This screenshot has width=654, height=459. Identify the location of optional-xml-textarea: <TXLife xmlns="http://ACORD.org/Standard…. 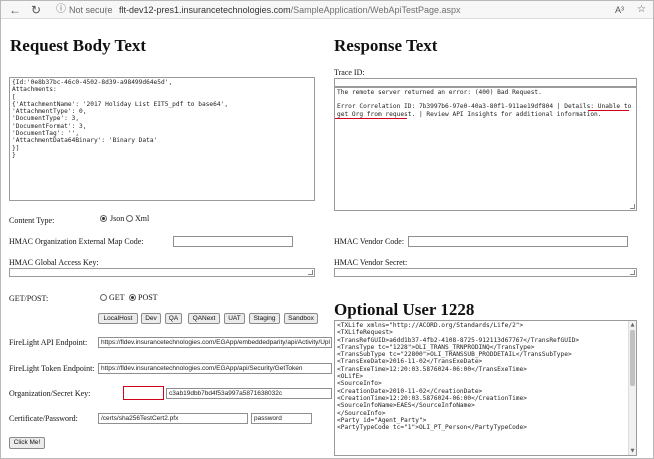
(485, 388).